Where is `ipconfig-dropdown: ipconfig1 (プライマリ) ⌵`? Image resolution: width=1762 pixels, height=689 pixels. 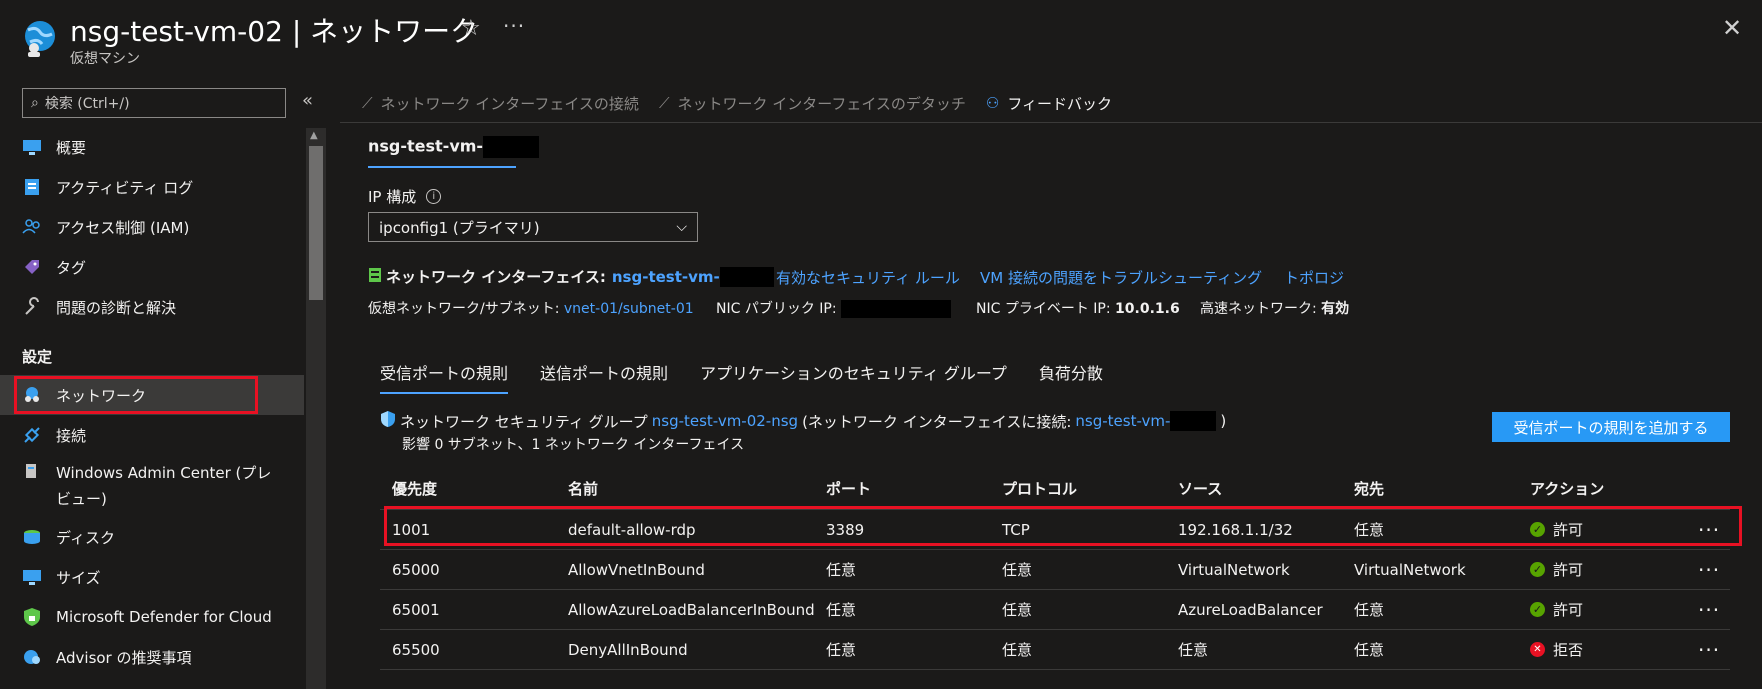
ipconfig-dropdown: ipconfig1 (プライマリ) ⌵ is located at coordinates (533, 227).